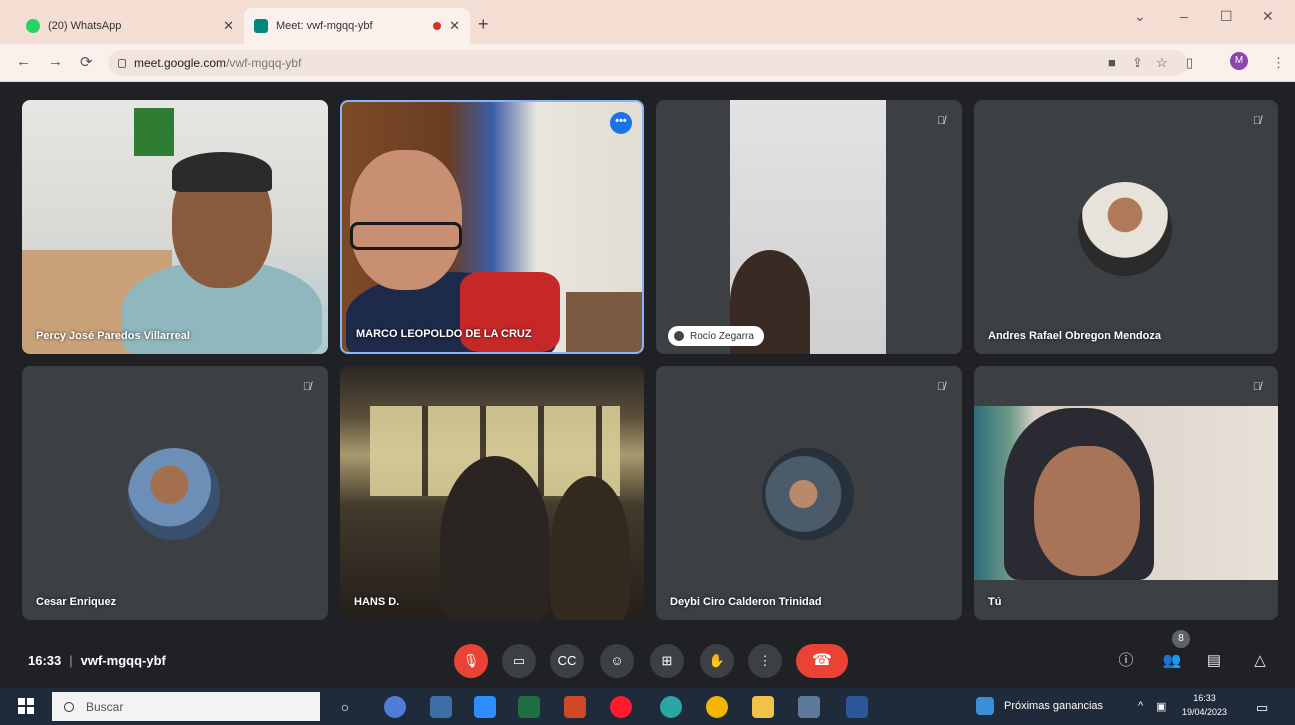 The height and width of the screenshot is (725, 1295). What do you see at coordinates (717, 661) in the screenshot?
I see `raise-hand-button: ✋` at bounding box center [717, 661].